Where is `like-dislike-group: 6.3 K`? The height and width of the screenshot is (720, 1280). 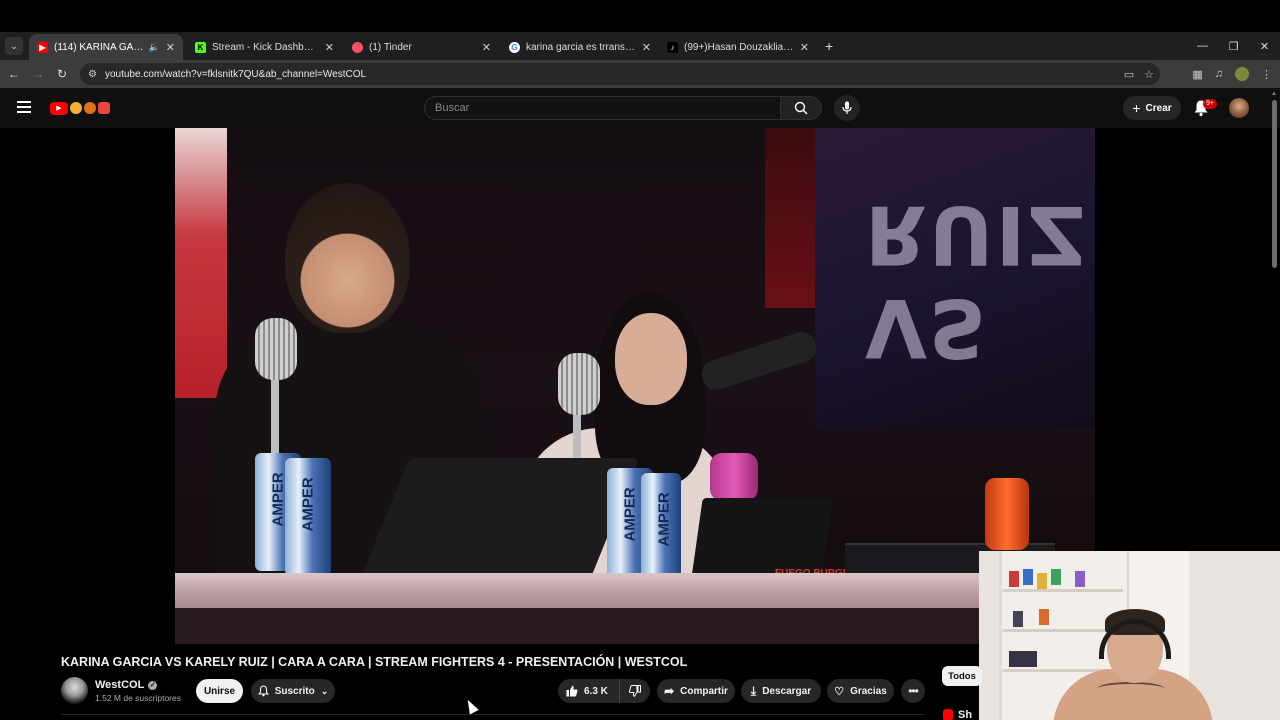
like-dislike-group: 6.3 K is located at coordinates (604, 691).